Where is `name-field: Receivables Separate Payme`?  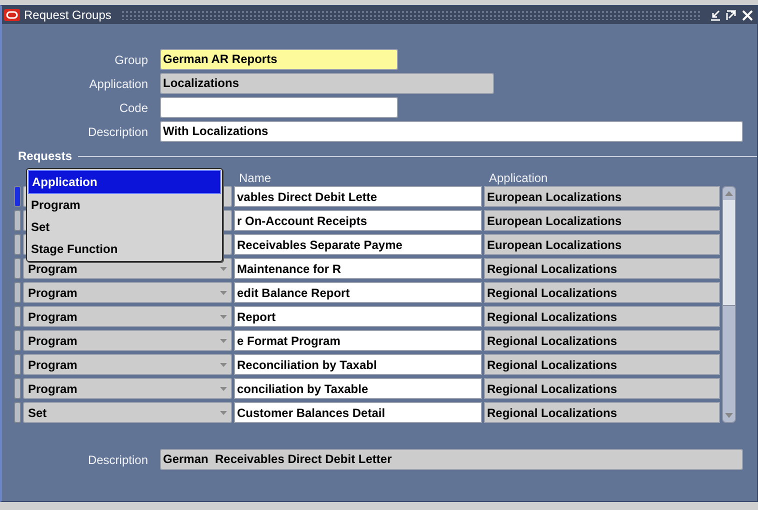 name-field: Receivables Separate Payme is located at coordinates (358, 244).